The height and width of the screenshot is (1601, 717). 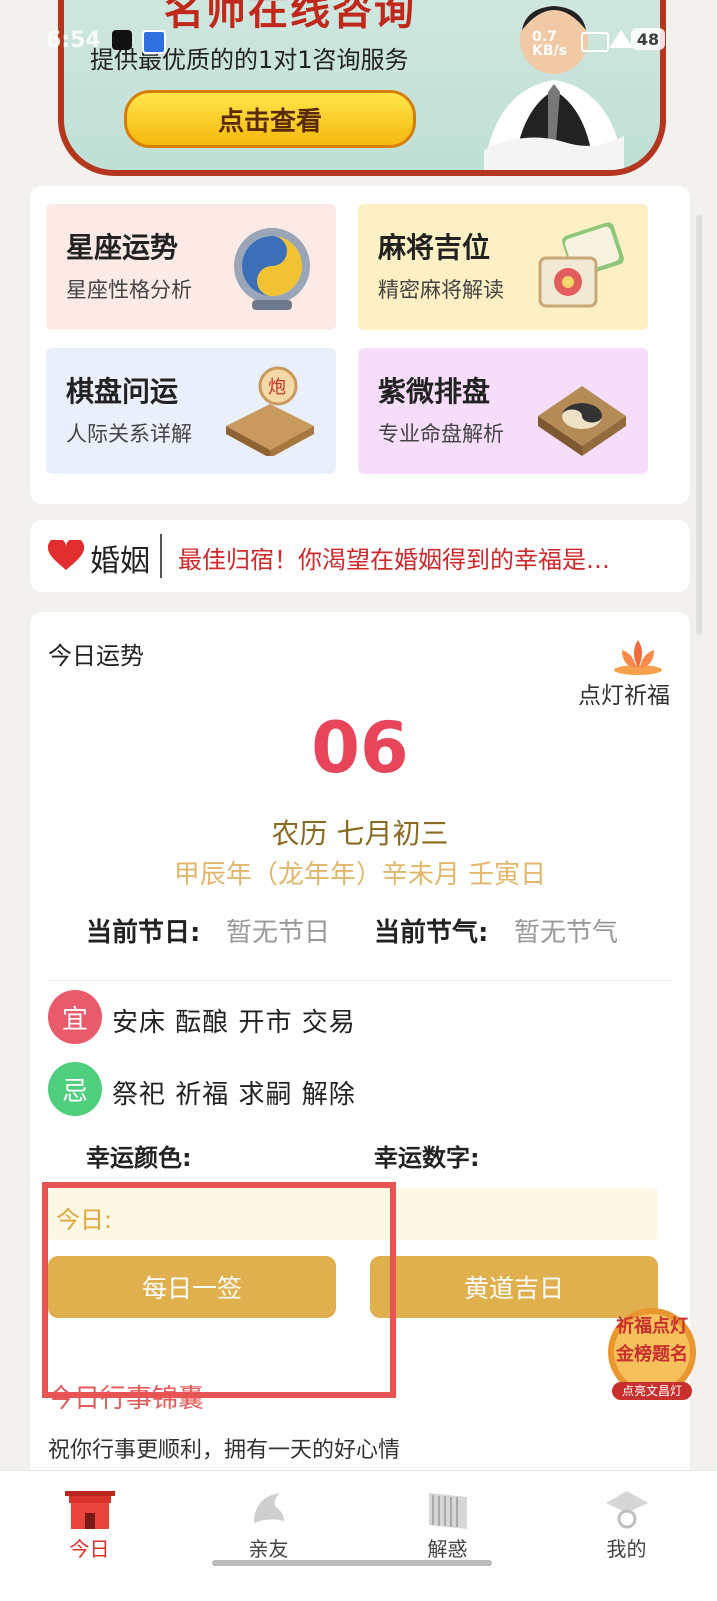 I want to click on service-title: 麻将吉位, so click(x=434, y=247).